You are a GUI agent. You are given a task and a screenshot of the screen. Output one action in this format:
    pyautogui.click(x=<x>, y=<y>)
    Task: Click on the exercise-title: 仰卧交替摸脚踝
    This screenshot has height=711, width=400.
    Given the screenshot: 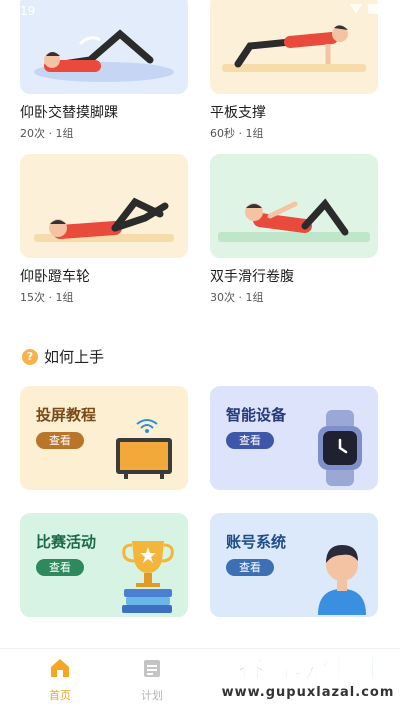 What is the action you would take?
    pyautogui.click(x=69, y=113)
    